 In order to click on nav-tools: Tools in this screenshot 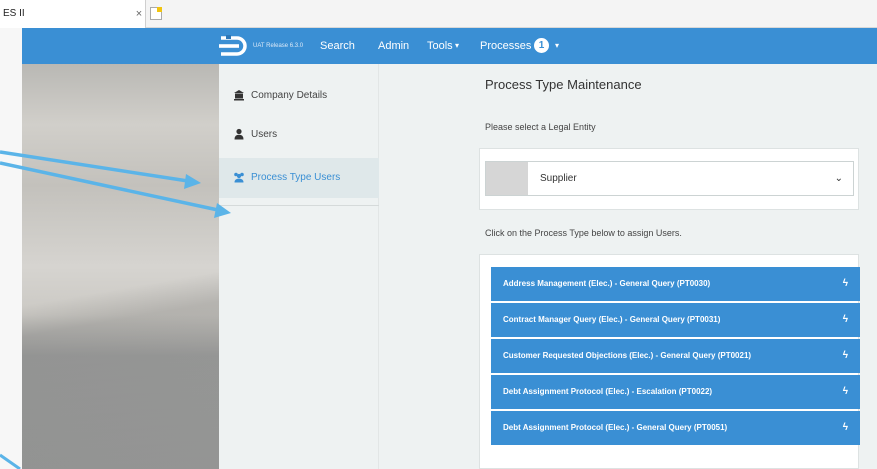, I will do `click(440, 46)`.